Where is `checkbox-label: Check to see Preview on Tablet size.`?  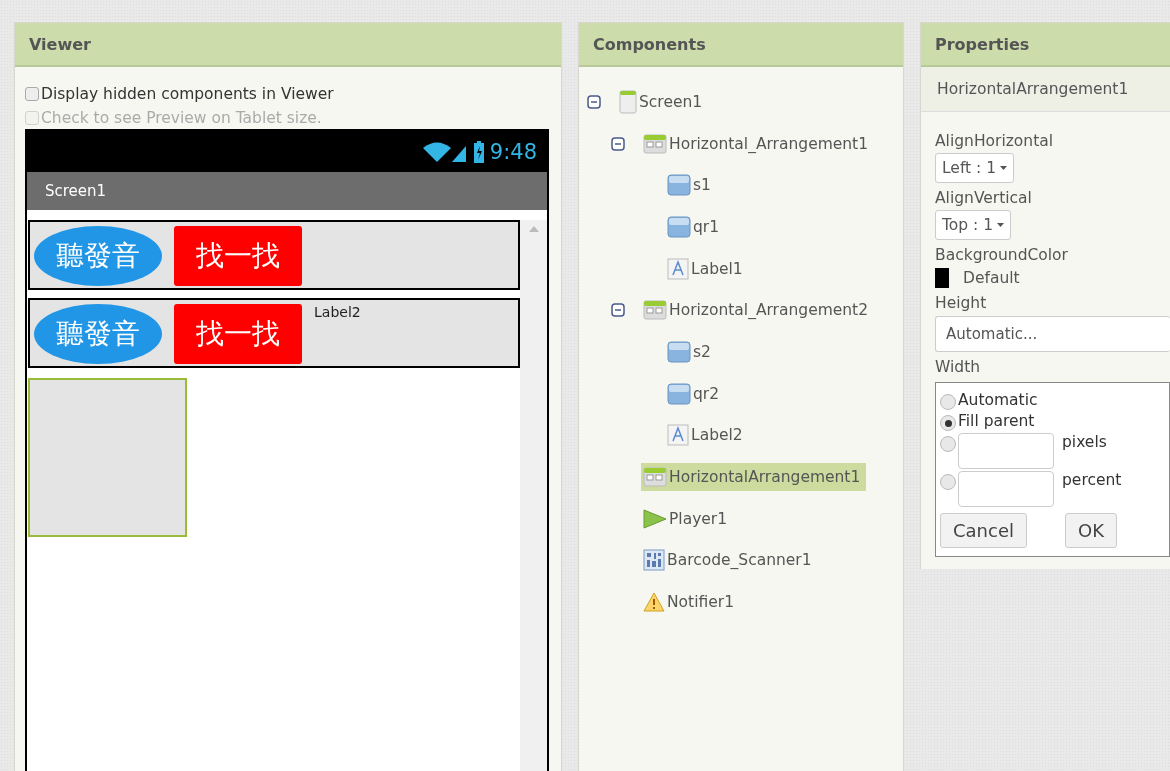 checkbox-label: Check to see Preview on Tablet size. is located at coordinates (181, 118).